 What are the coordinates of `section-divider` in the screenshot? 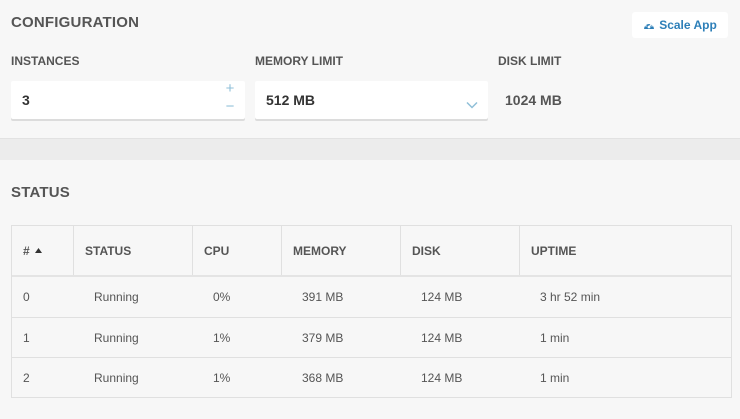 It's located at (370, 149).